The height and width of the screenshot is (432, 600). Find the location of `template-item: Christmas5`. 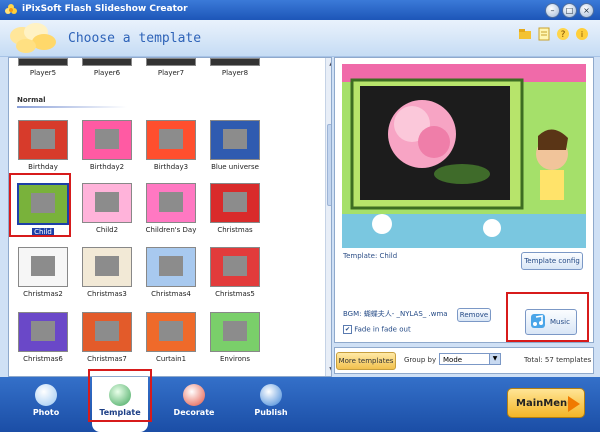

template-item: Christmas5 is located at coordinates (235, 275).